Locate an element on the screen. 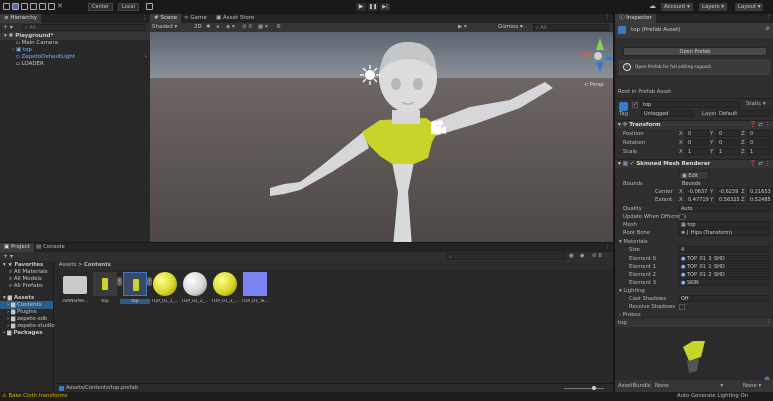  icon-size-slider is located at coordinates (584, 388).